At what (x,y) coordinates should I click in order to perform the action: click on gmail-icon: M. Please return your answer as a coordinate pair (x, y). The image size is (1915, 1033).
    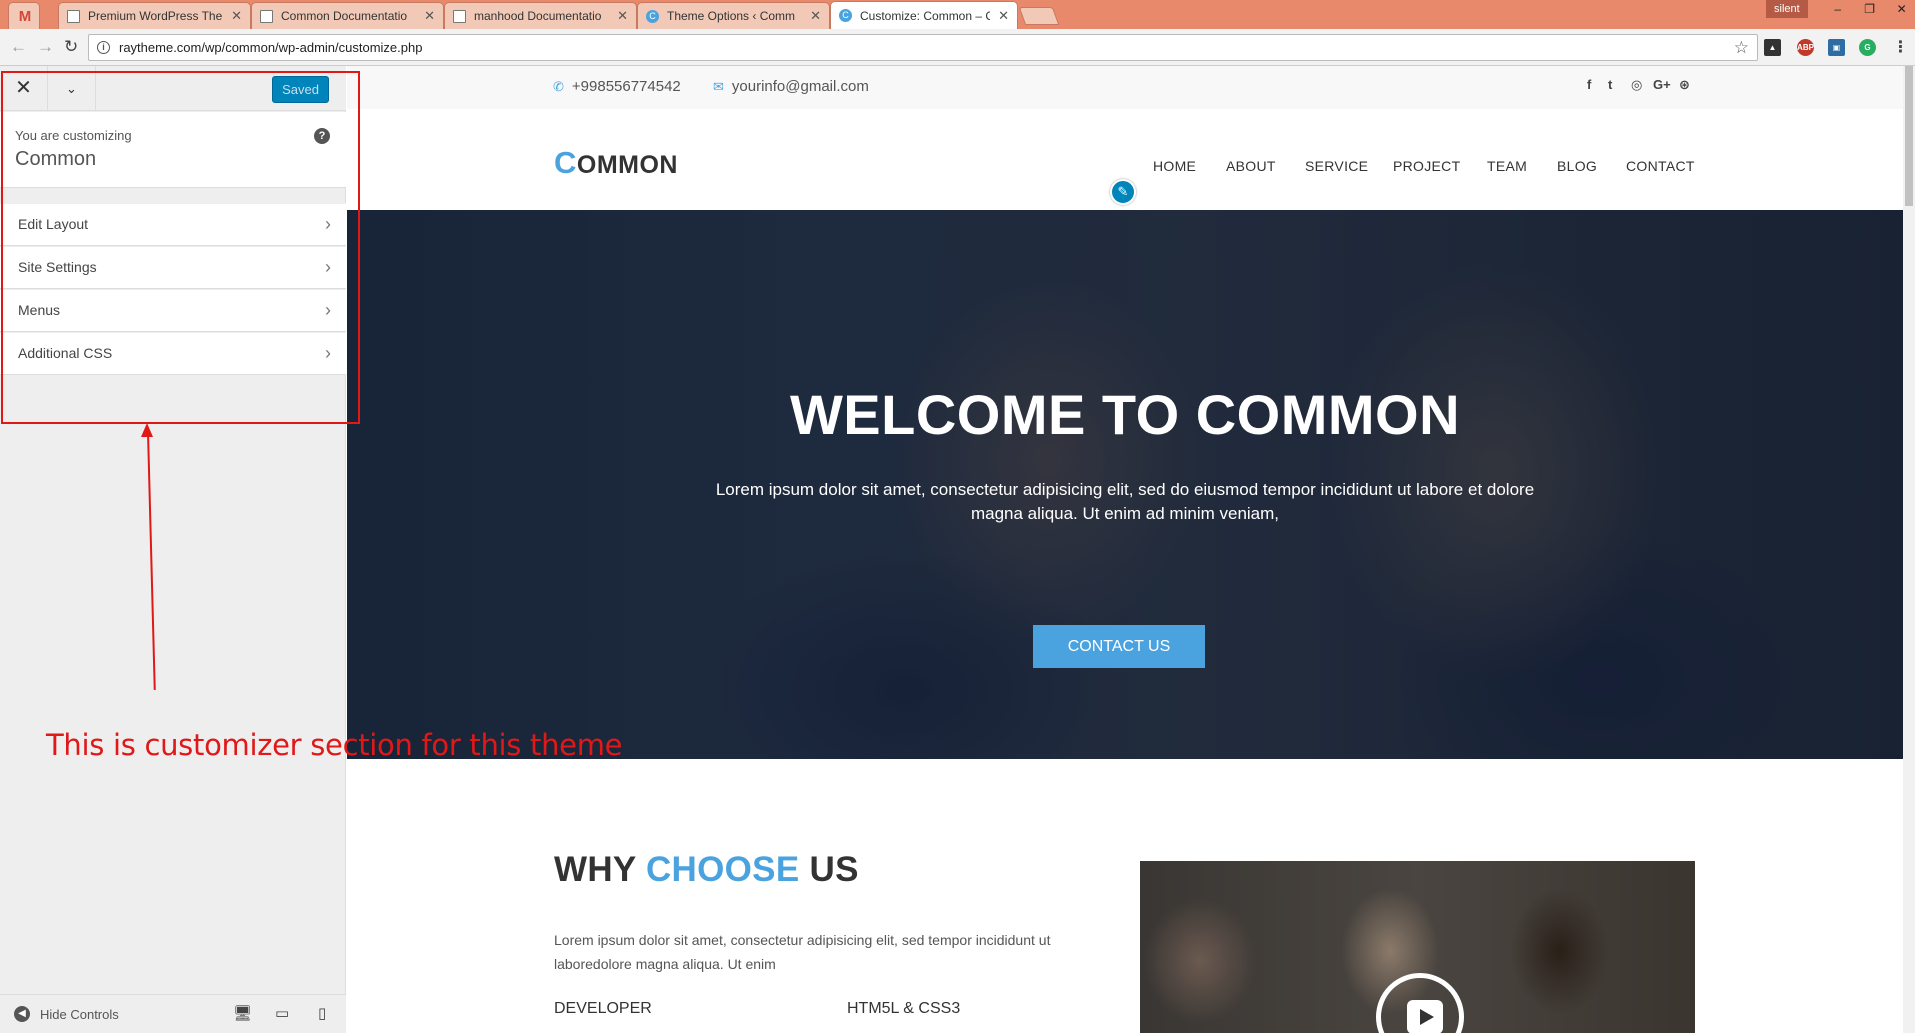
    Looking at the image, I should click on (25, 16).